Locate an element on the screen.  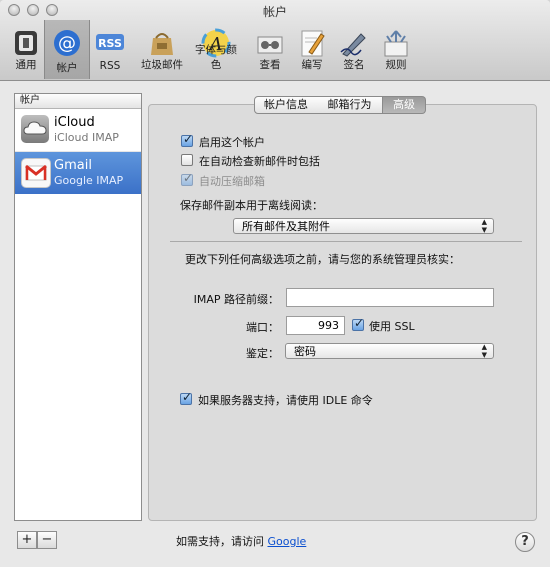
keep-copies-popup: 所有邮件及其附件 ▲ ▼ is located at coordinates (363, 226).